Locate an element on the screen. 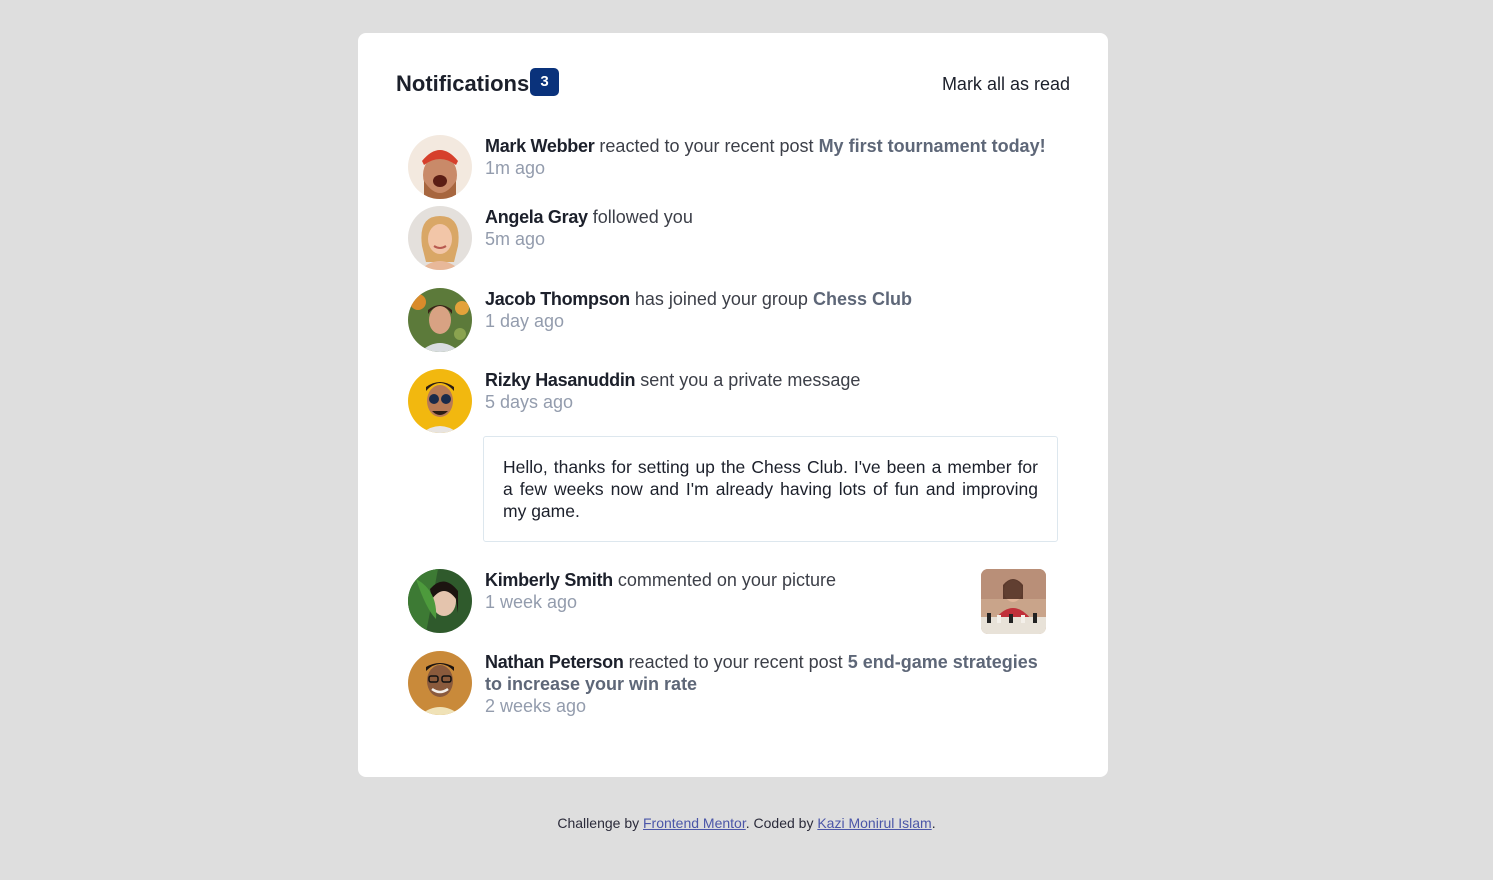  avatar-nathan-peterson is located at coordinates (440, 683).